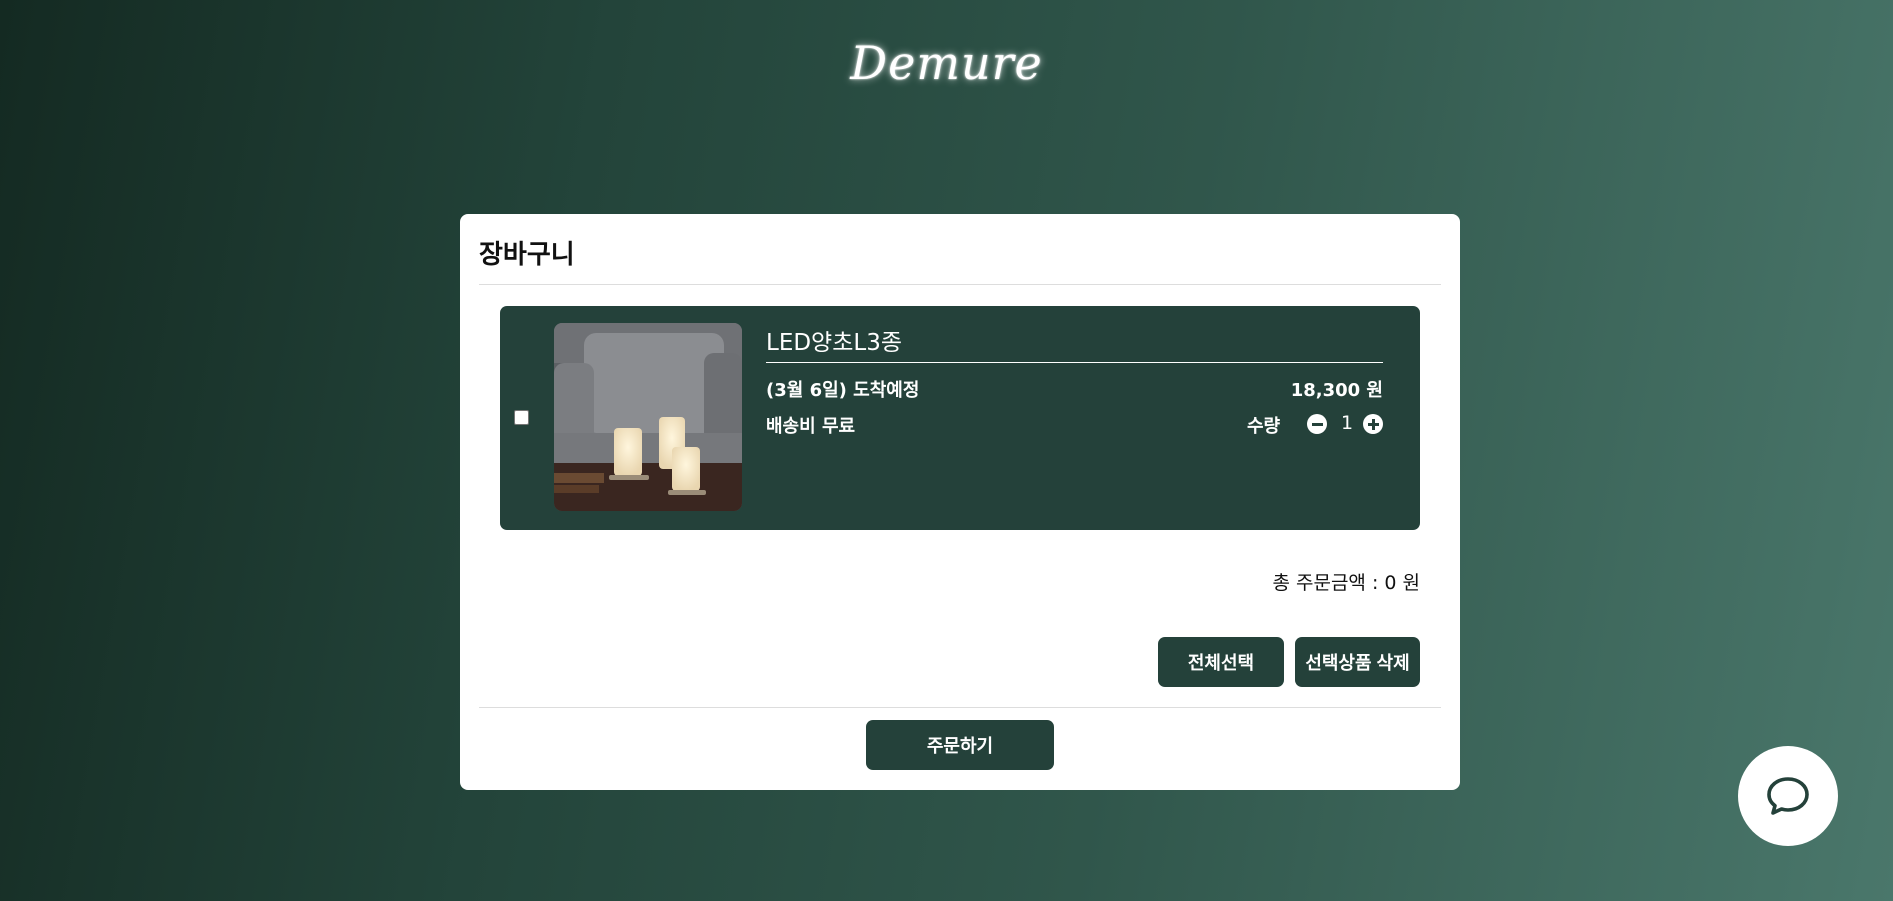  What do you see at coordinates (1221, 662) in the screenshot?
I see `select-all-button: 전체선택` at bounding box center [1221, 662].